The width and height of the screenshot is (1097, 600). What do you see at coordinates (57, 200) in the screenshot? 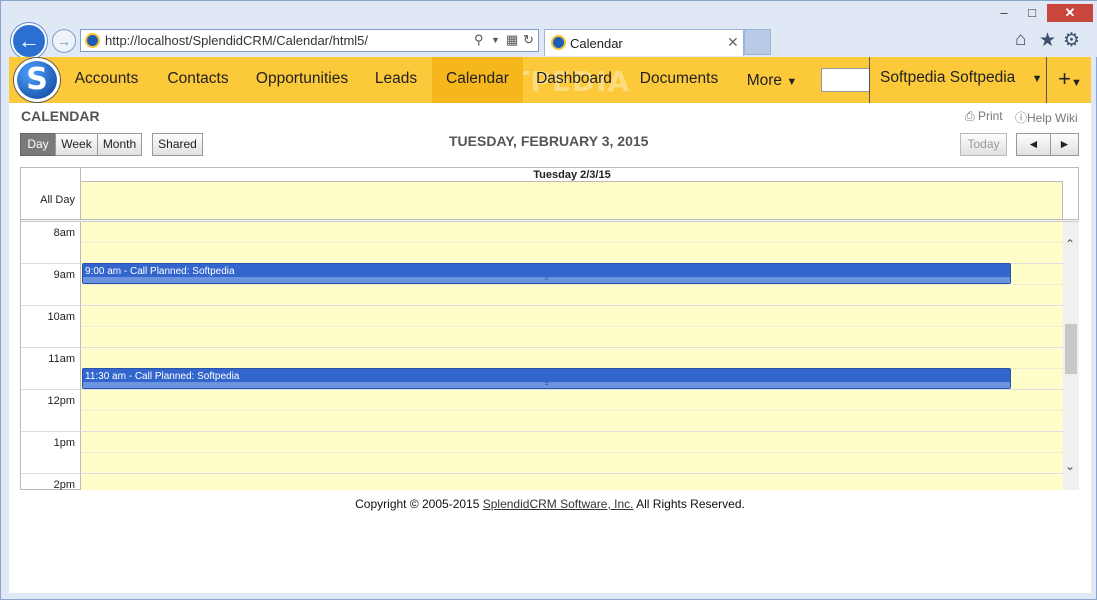
I see `all-day-label: All Day` at bounding box center [57, 200].